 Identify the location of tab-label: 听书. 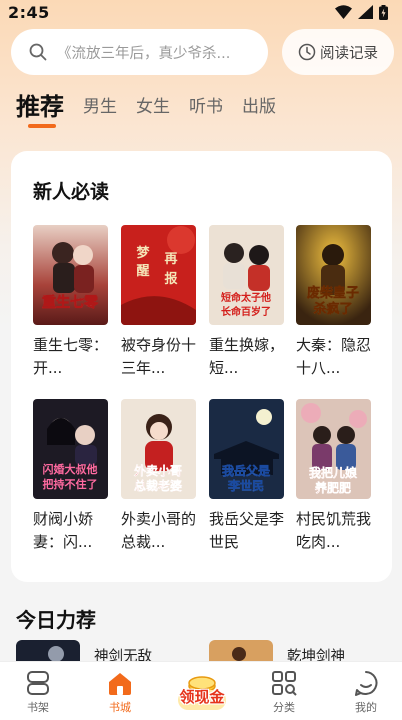
(206, 107).